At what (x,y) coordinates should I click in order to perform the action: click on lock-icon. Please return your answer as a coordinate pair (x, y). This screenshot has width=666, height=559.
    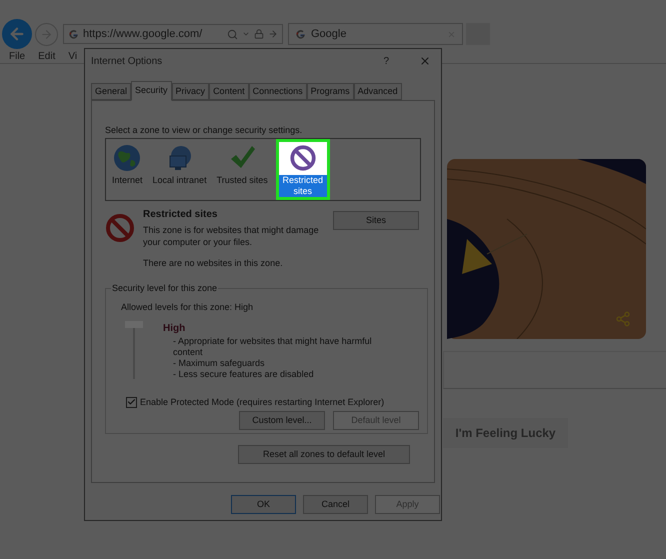
    Looking at the image, I should click on (259, 34).